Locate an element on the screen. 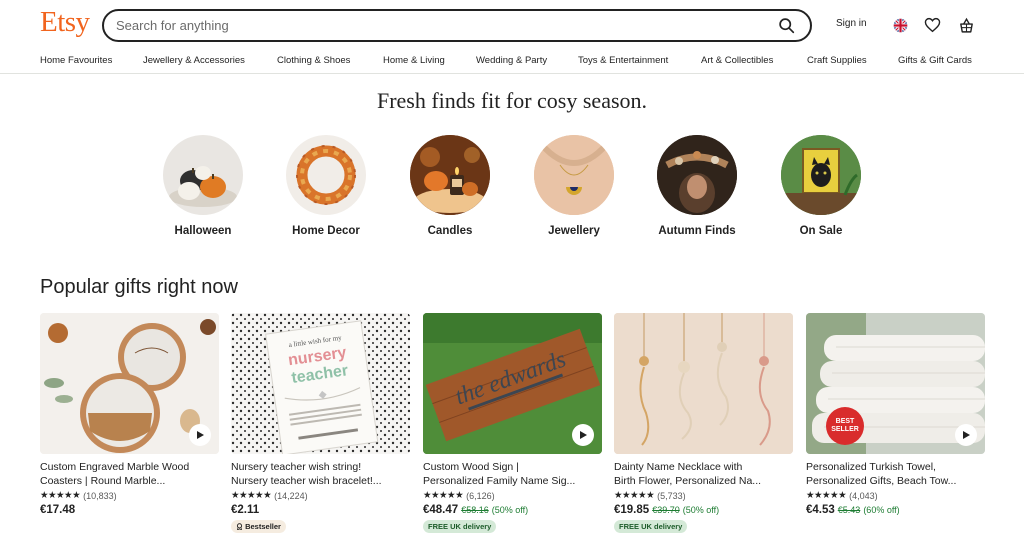 This screenshot has height=560, width=1024. search-button is located at coordinates (786, 26).